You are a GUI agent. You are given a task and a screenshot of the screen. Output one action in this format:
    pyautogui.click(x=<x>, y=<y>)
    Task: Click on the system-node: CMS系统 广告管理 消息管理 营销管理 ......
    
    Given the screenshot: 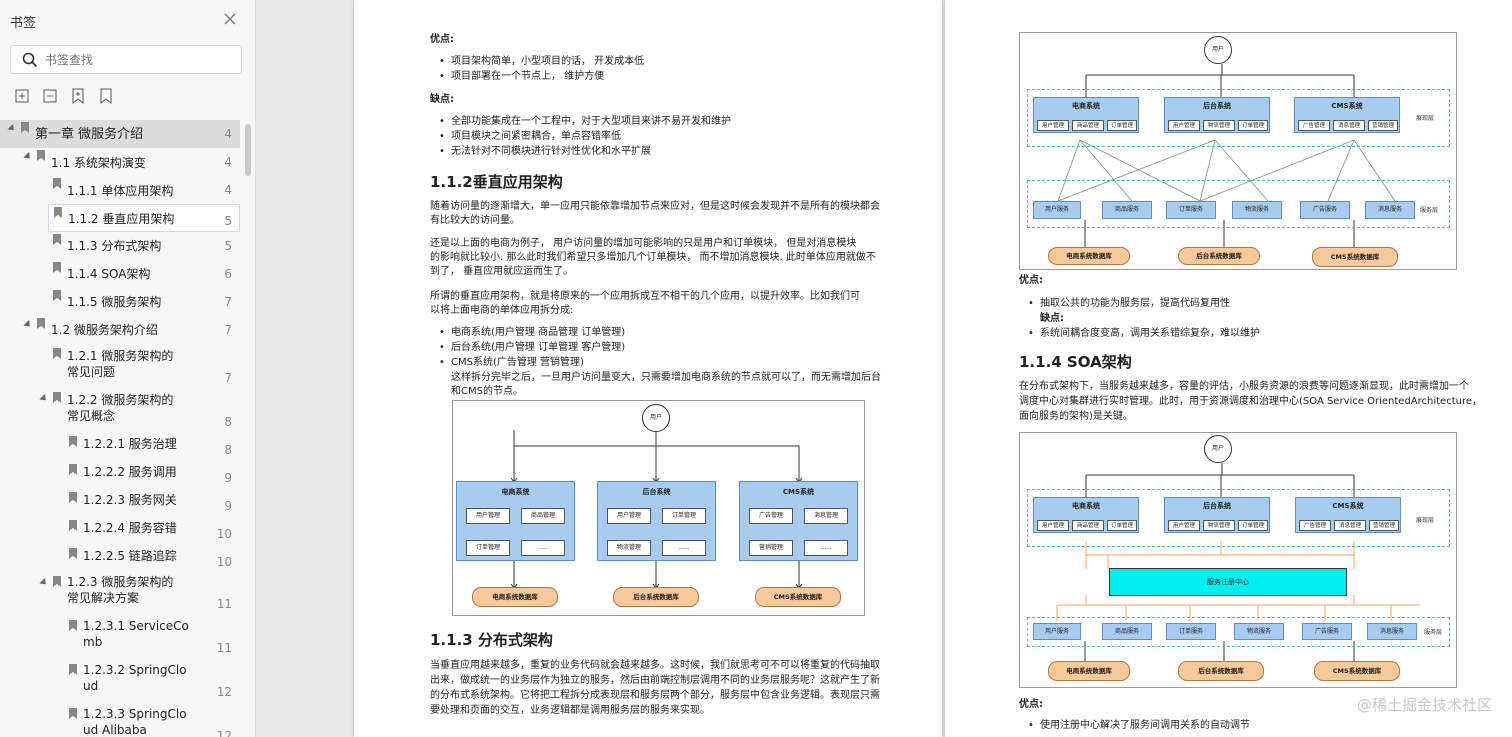 What is the action you would take?
    pyautogui.click(x=798, y=521)
    